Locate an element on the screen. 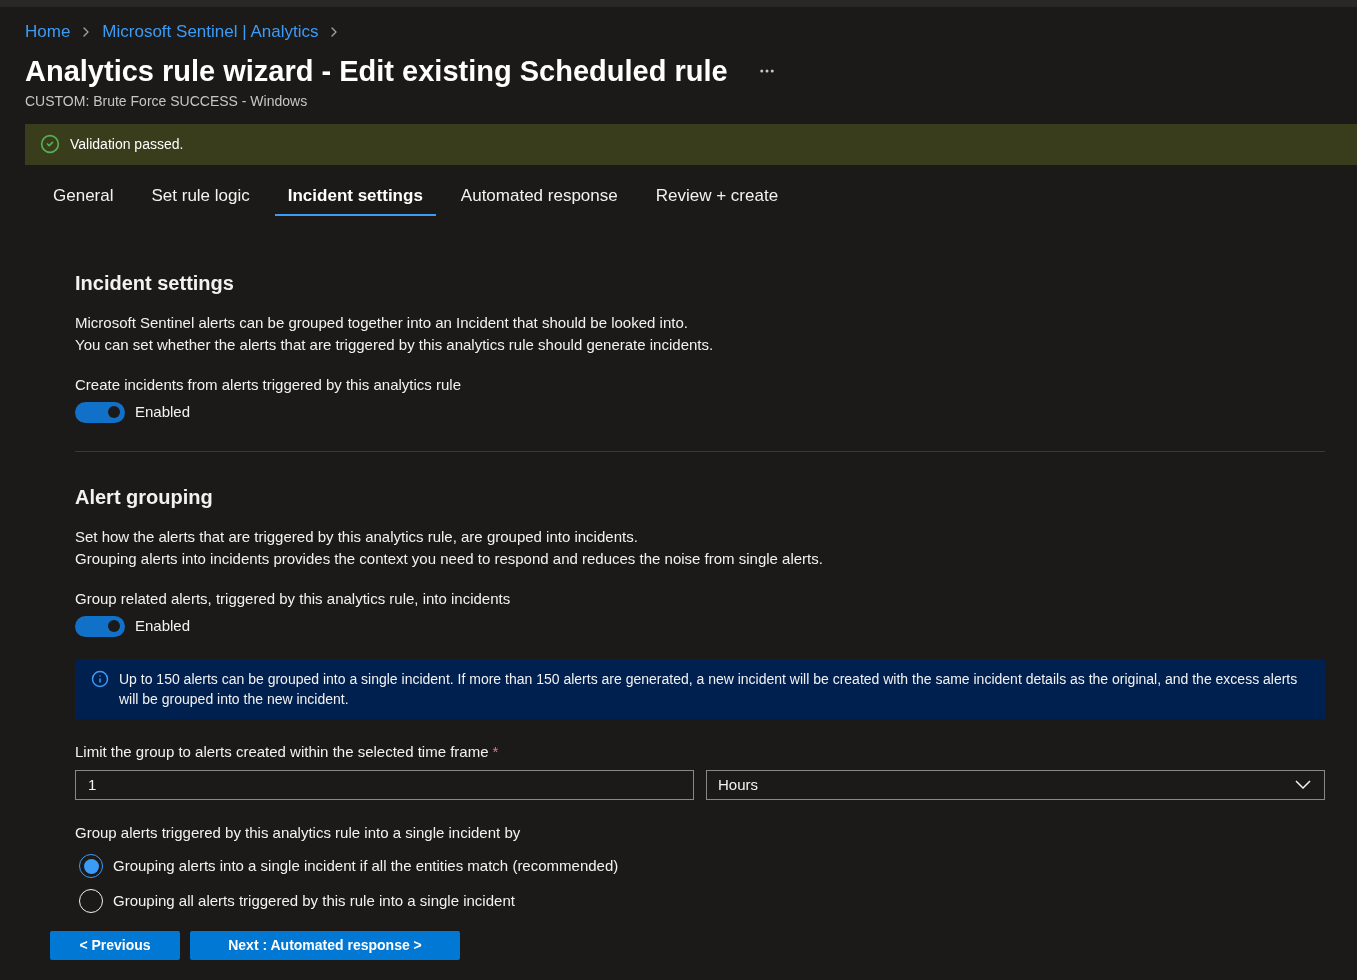 Image resolution: width=1357 pixels, height=980 pixels. page-subtitle: CUSTOM: Brute Force SUCCESS - Windows is located at coordinates (166, 101).